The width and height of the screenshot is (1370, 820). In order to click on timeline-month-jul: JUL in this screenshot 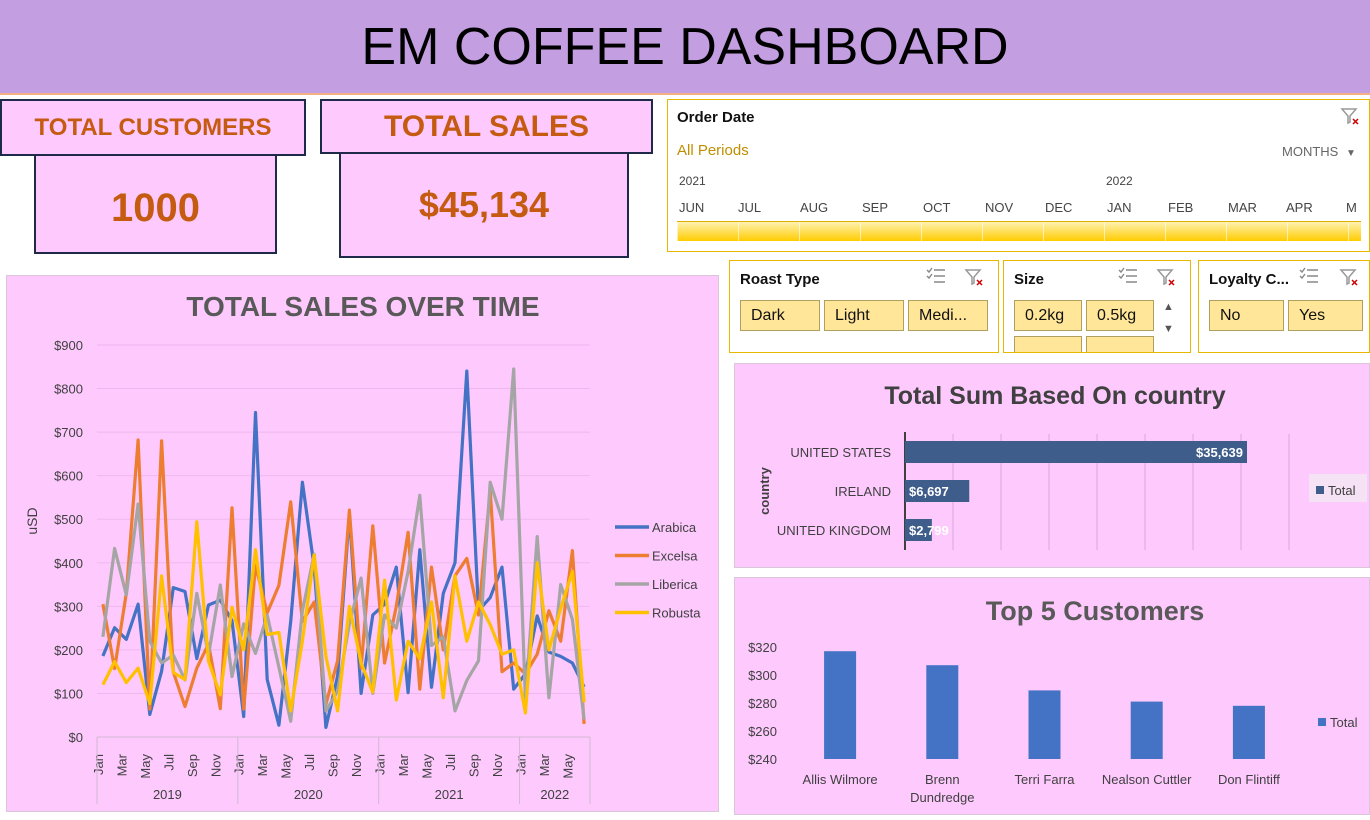, I will do `click(750, 207)`.